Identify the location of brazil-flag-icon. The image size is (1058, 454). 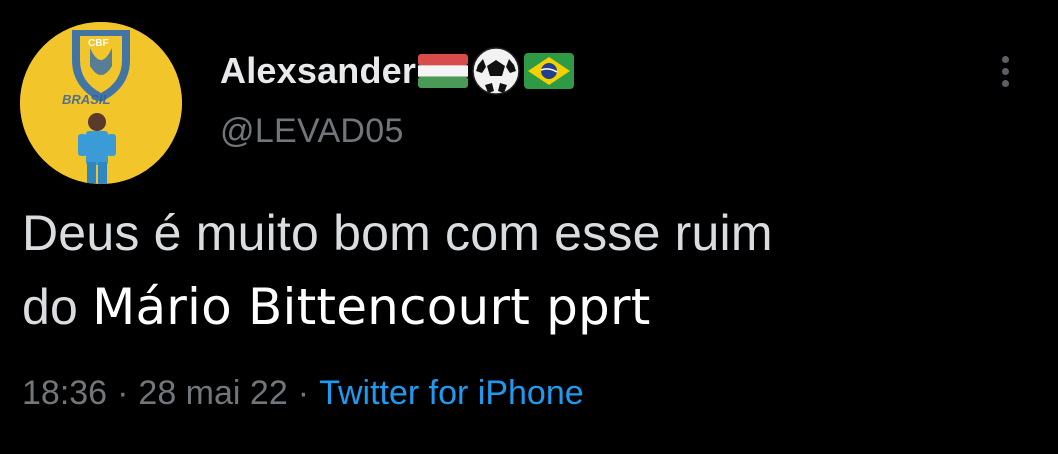
(549, 71).